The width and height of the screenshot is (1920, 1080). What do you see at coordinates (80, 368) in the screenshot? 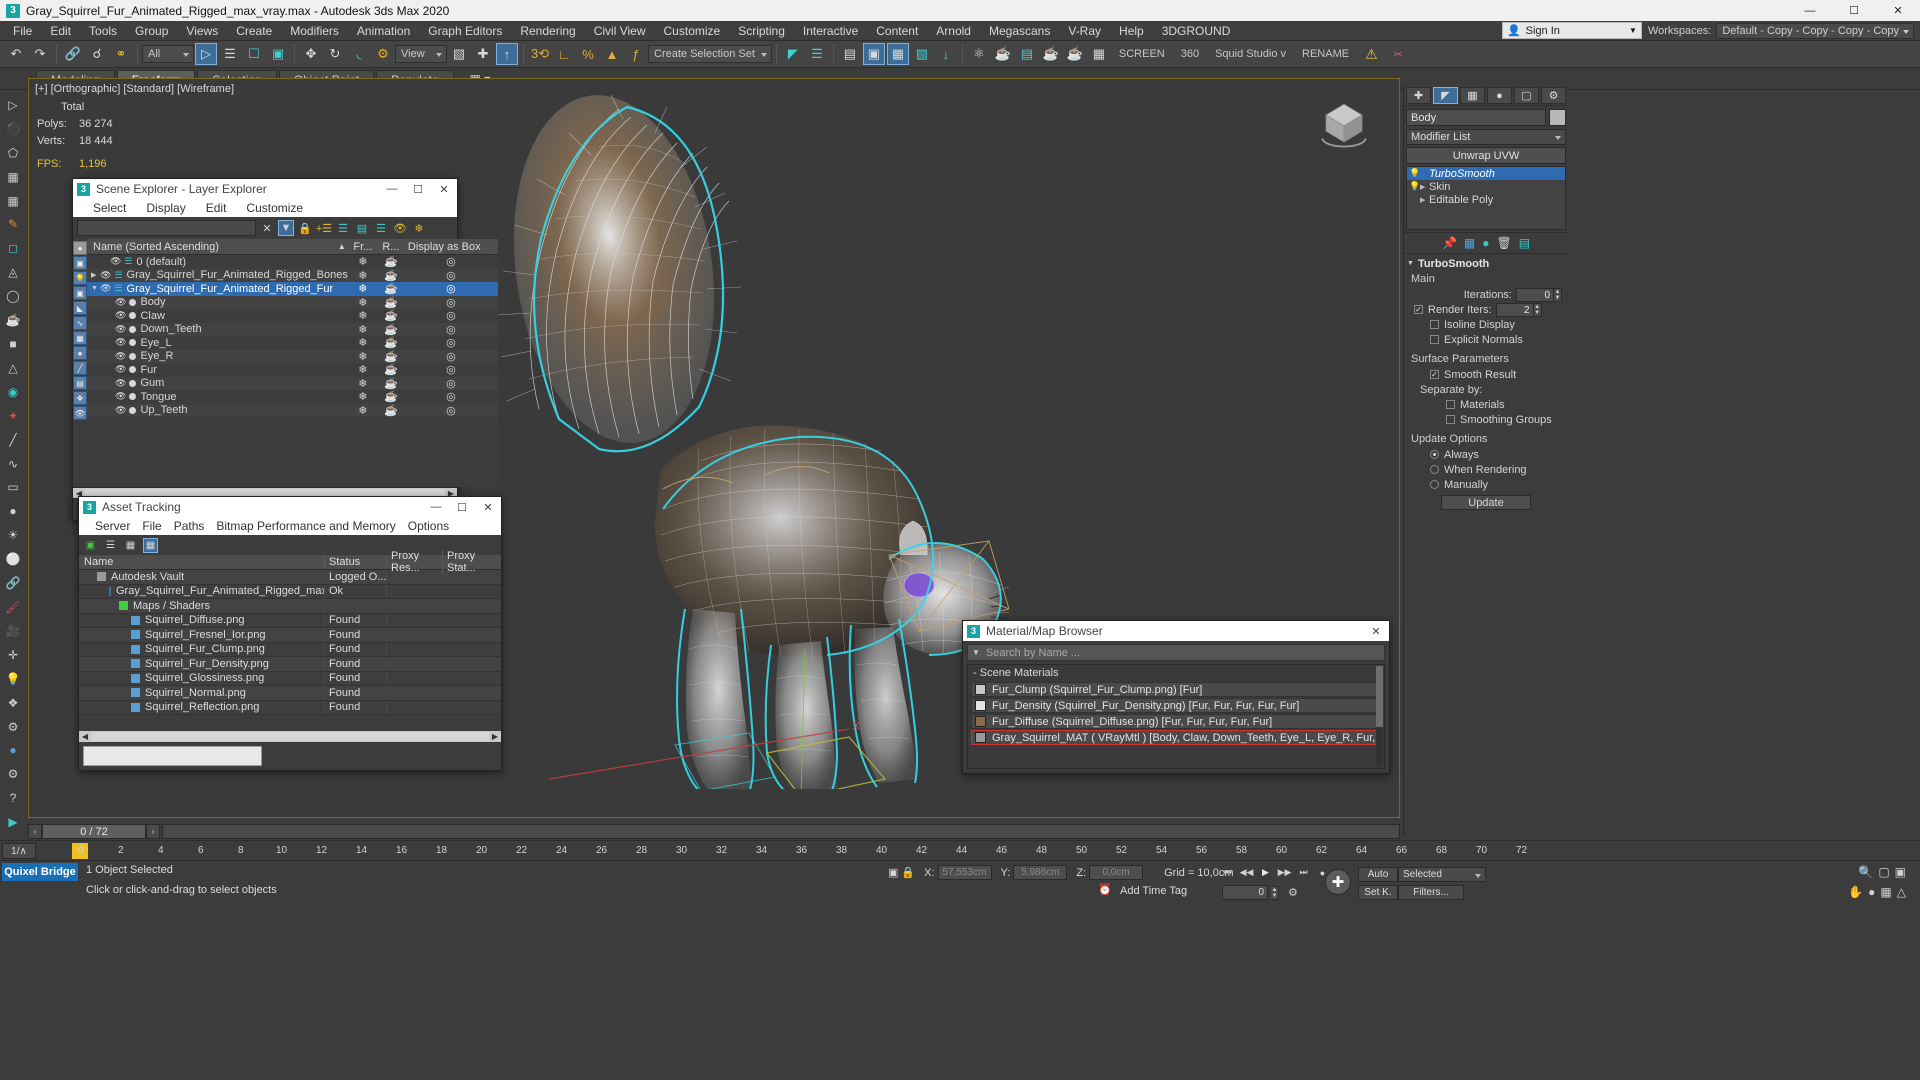
I see `filter-bones-icon: ╱` at bounding box center [80, 368].